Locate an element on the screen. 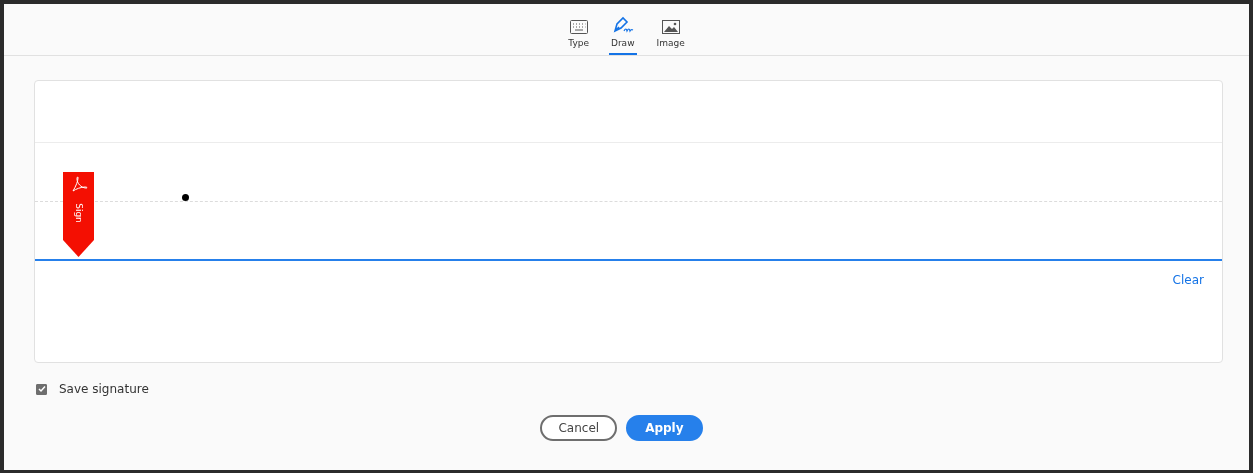 The image size is (1253, 473). apply-button: Apply is located at coordinates (664, 428).